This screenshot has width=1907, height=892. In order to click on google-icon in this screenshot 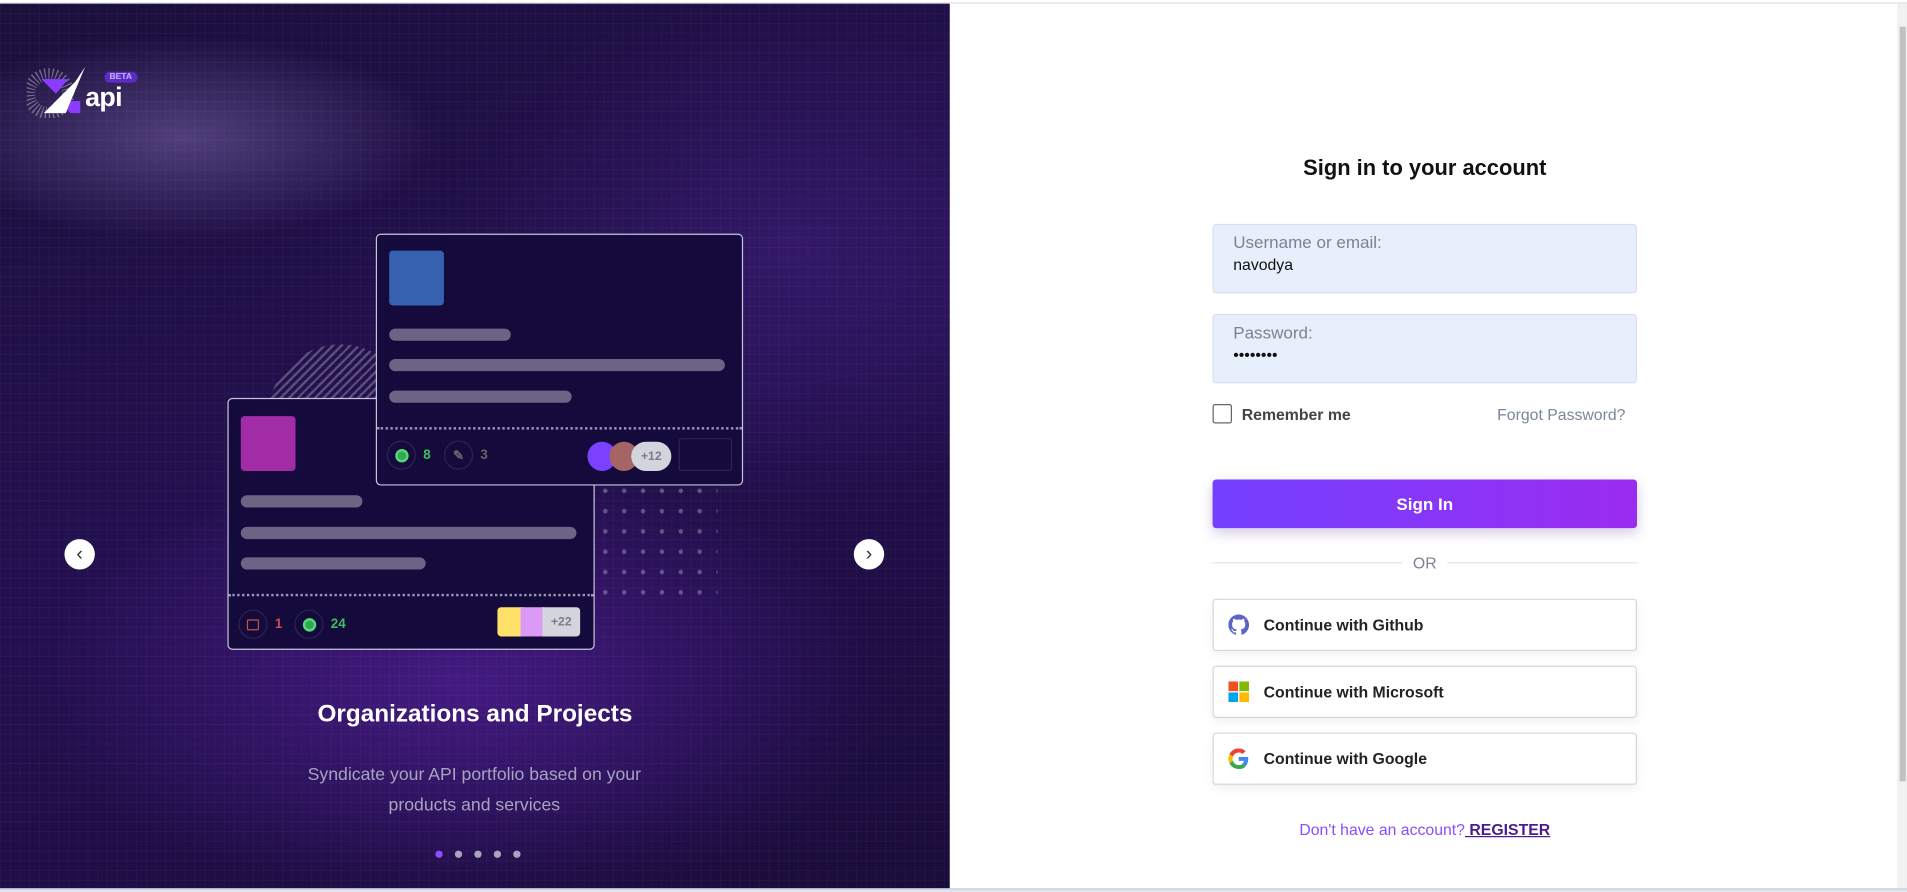, I will do `click(1238, 759)`.